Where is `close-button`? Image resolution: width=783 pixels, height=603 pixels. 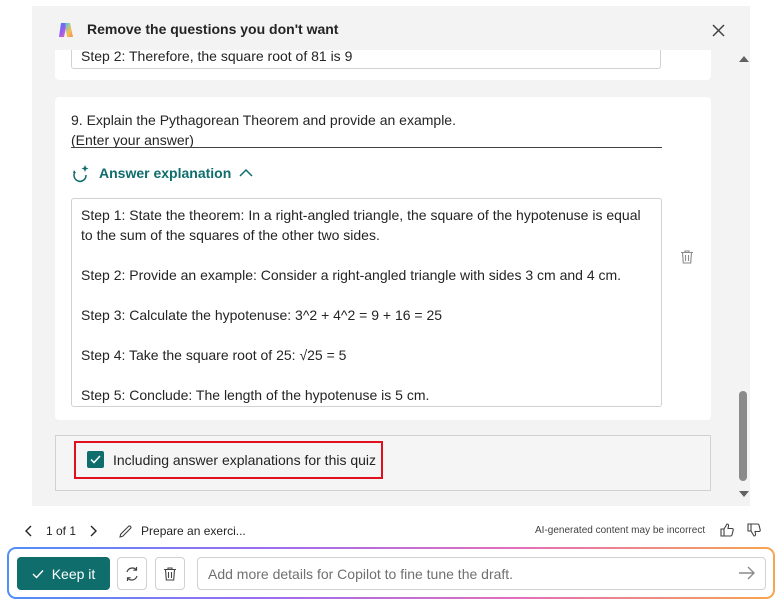 close-button is located at coordinates (718, 30).